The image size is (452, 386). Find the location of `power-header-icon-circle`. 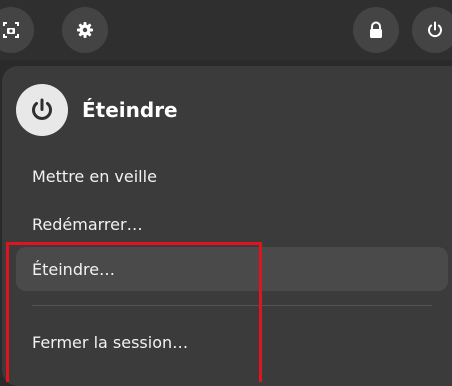

power-header-icon-circle is located at coordinates (42, 110).